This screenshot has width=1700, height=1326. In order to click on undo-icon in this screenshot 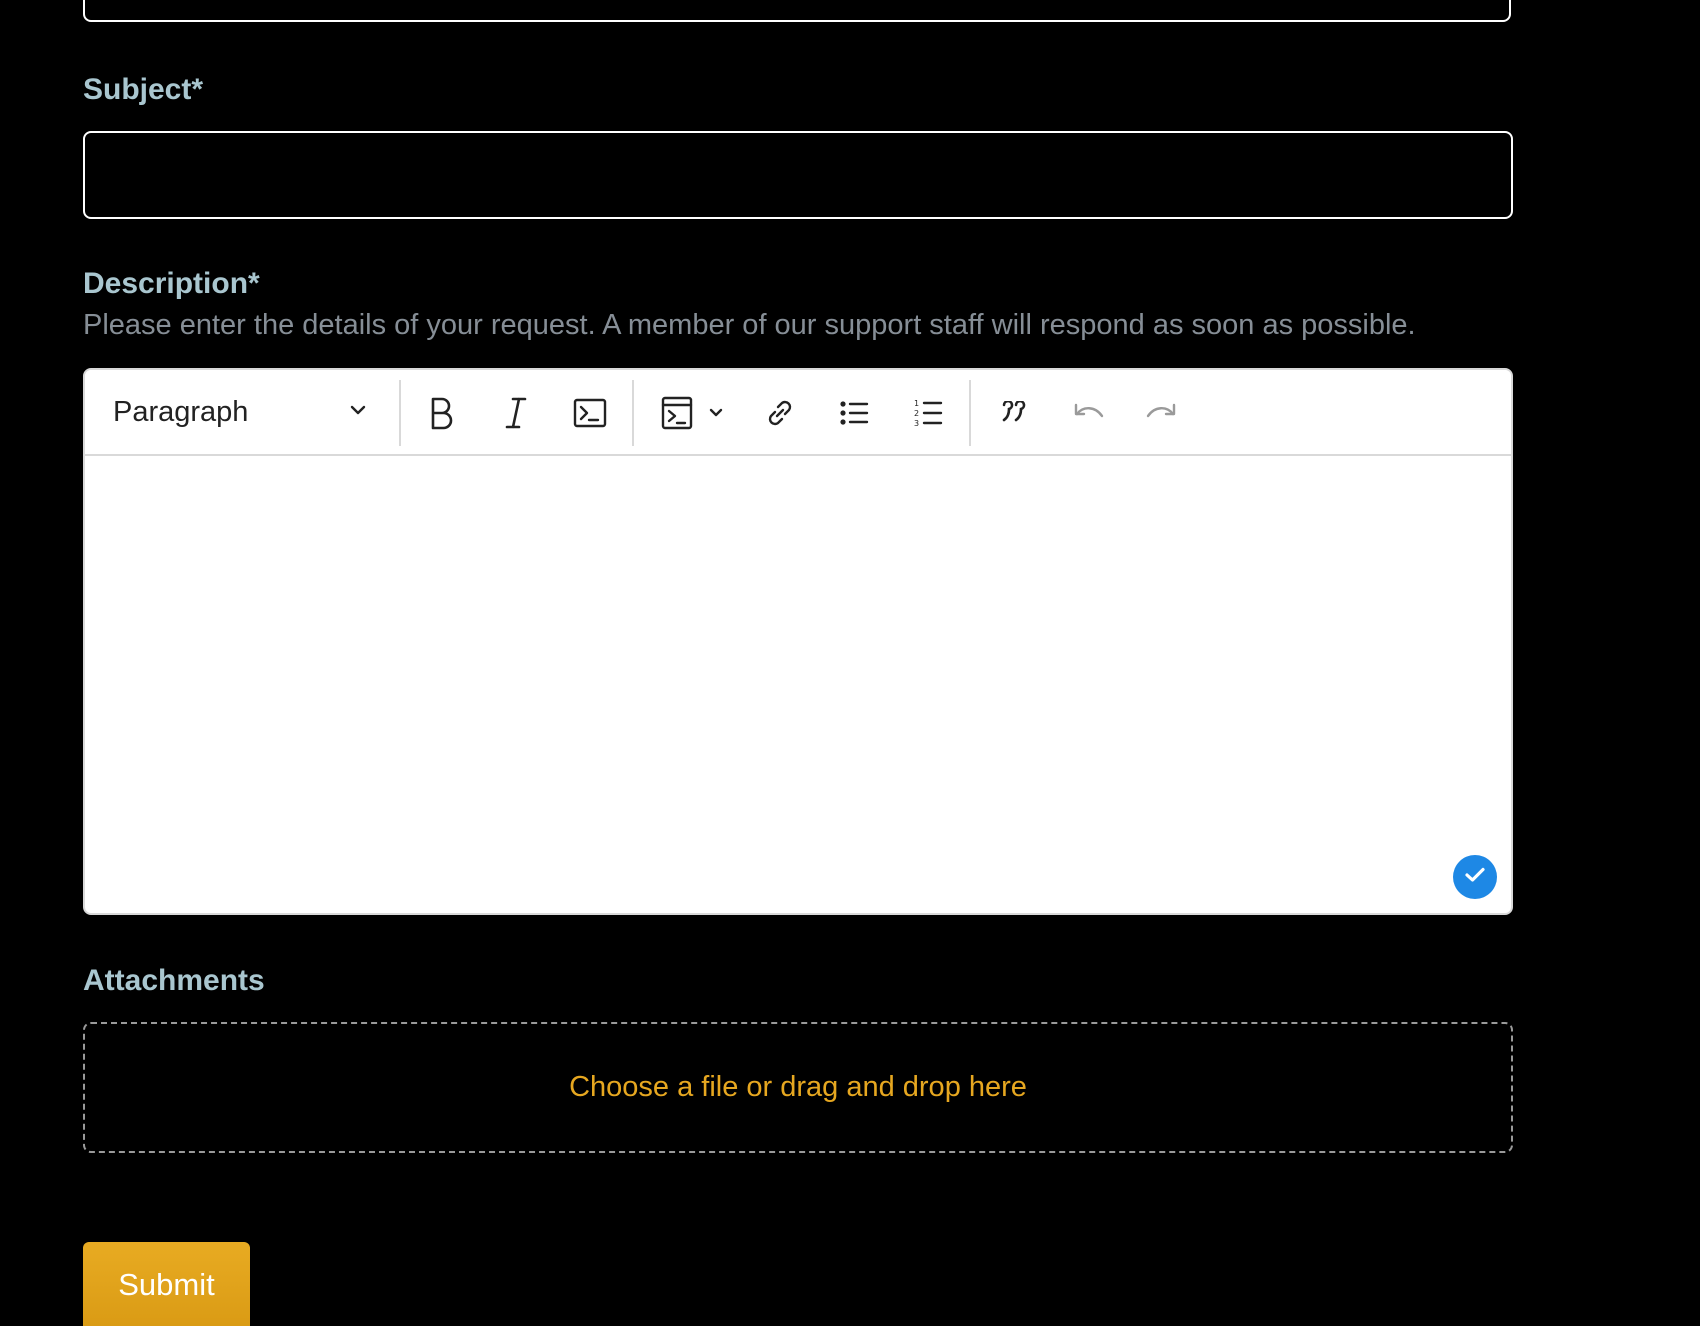, I will do `click(1088, 413)`.